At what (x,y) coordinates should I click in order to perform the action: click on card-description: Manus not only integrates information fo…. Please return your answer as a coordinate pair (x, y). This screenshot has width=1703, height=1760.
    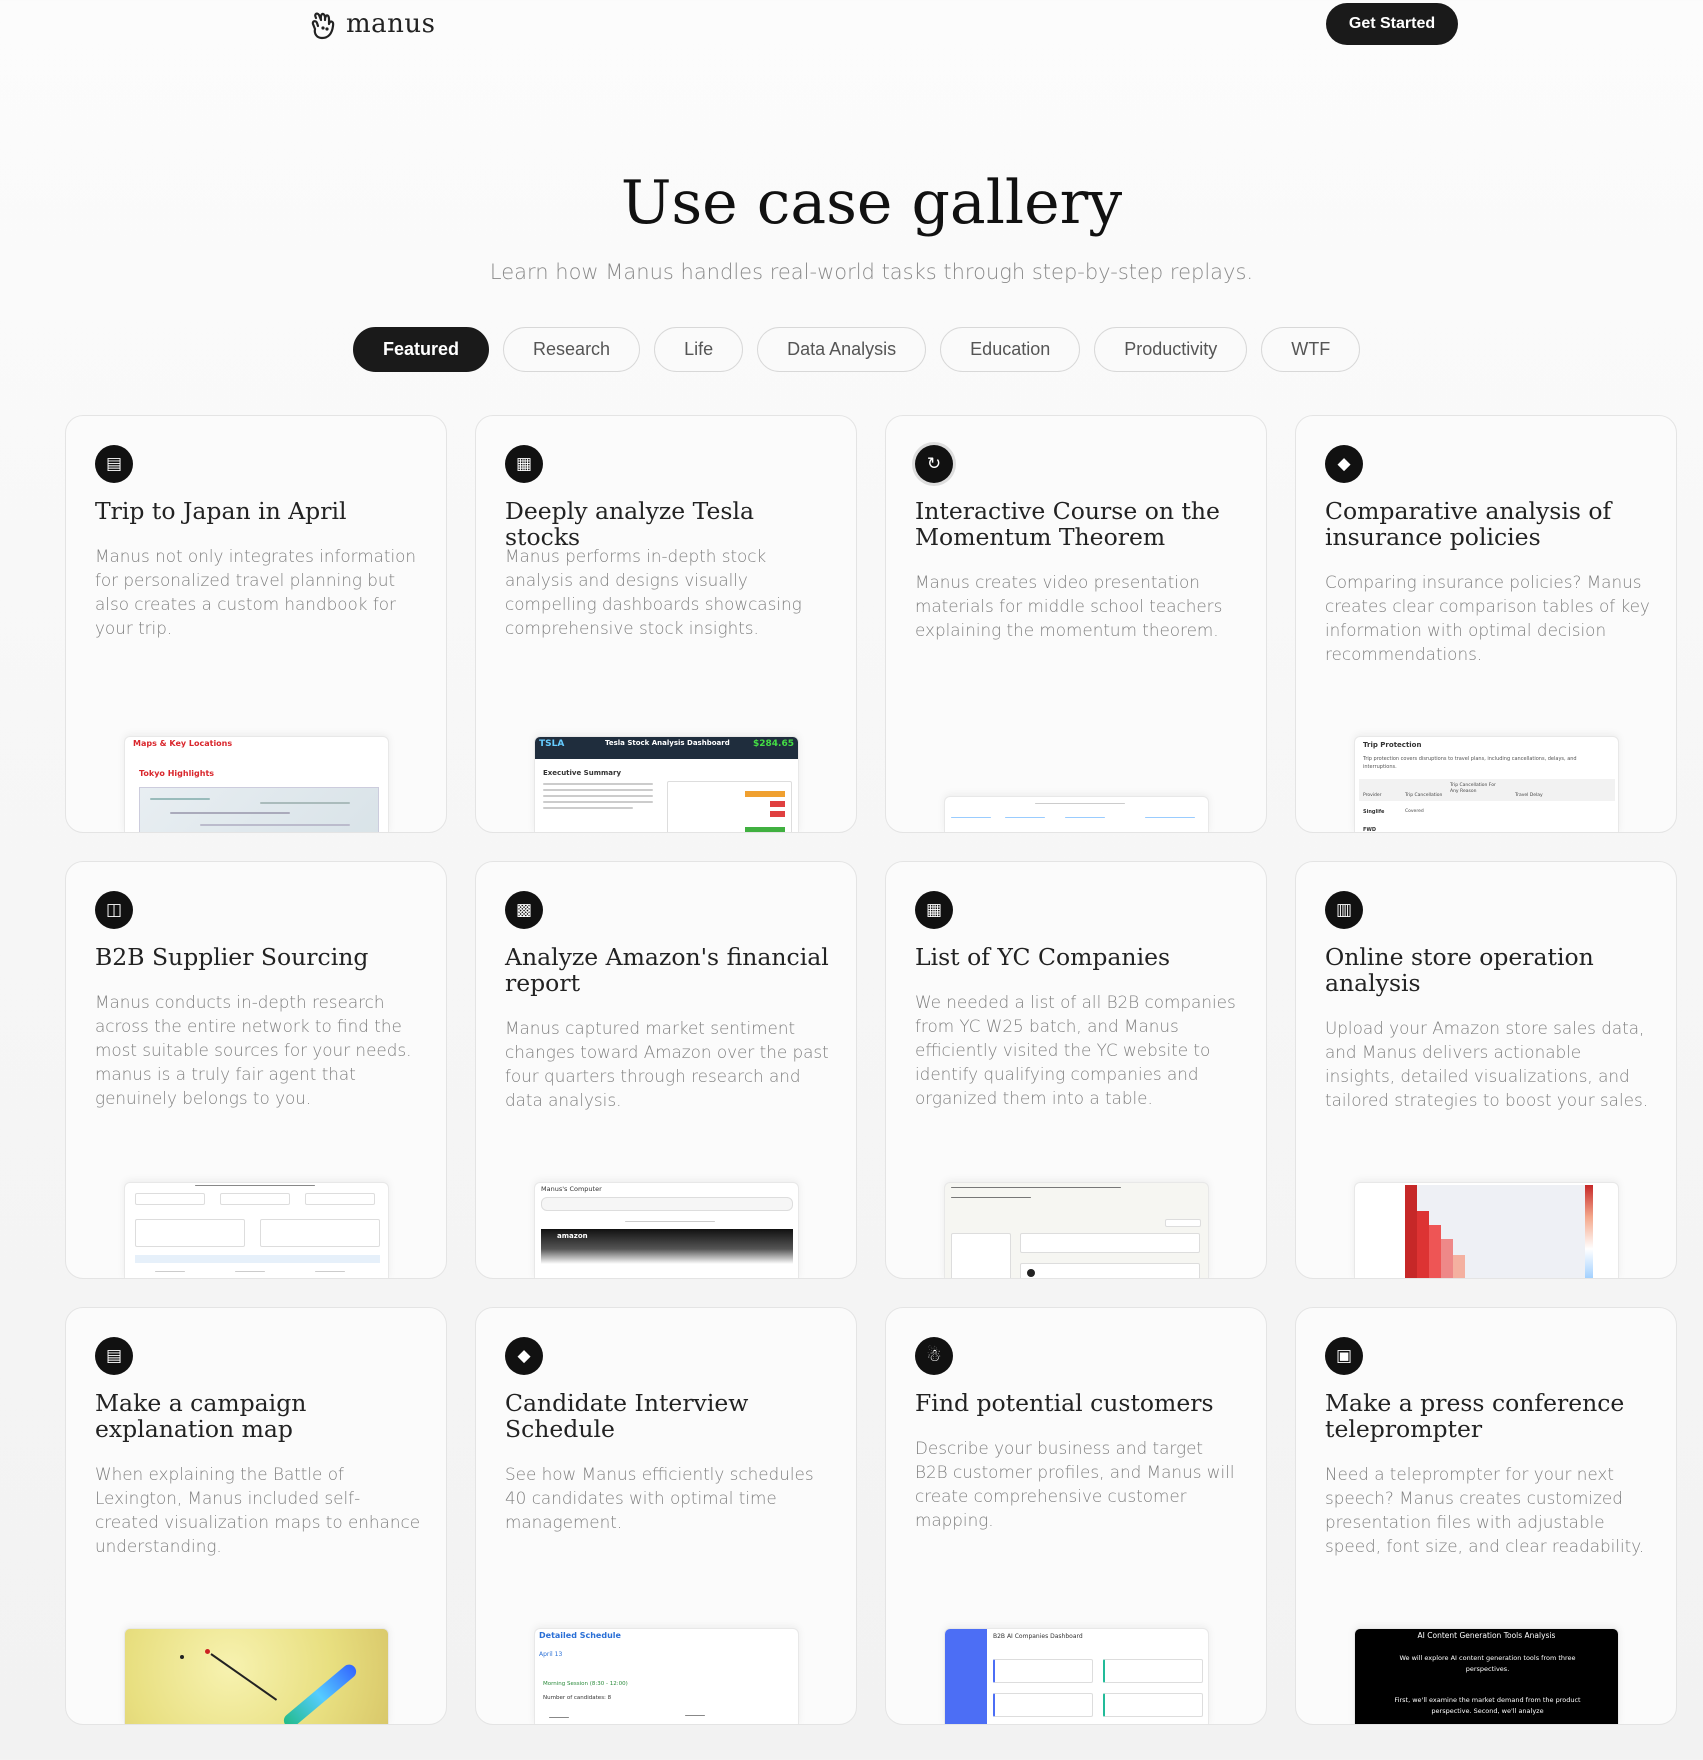
    Looking at the image, I should click on (256, 592).